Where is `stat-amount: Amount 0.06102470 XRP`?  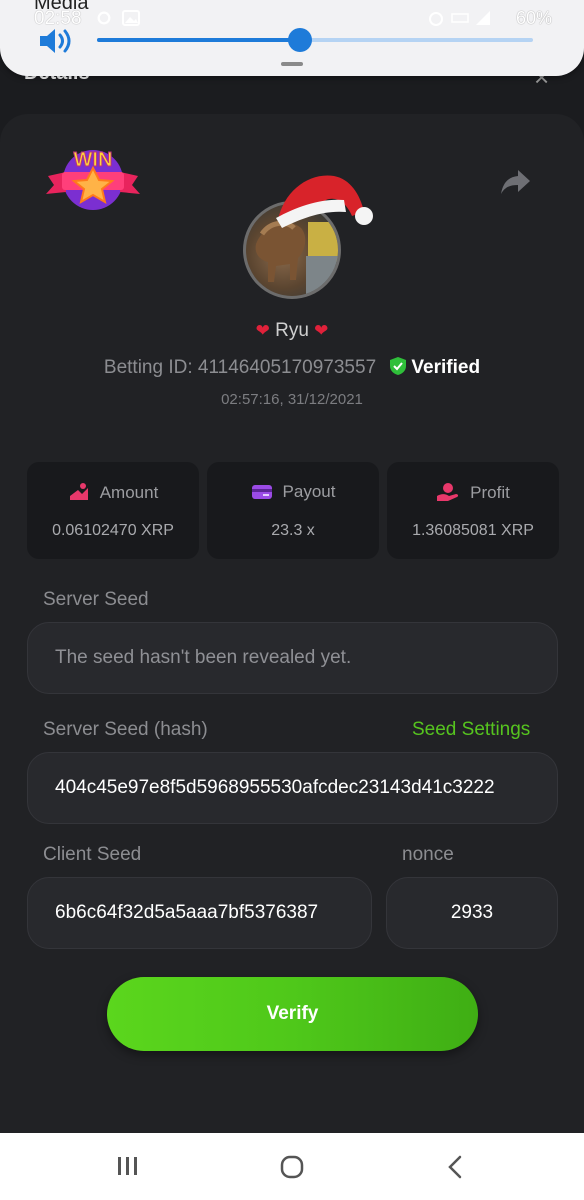 stat-amount: Amount 0.06102470 XRP is located at coordinates (113, 510).